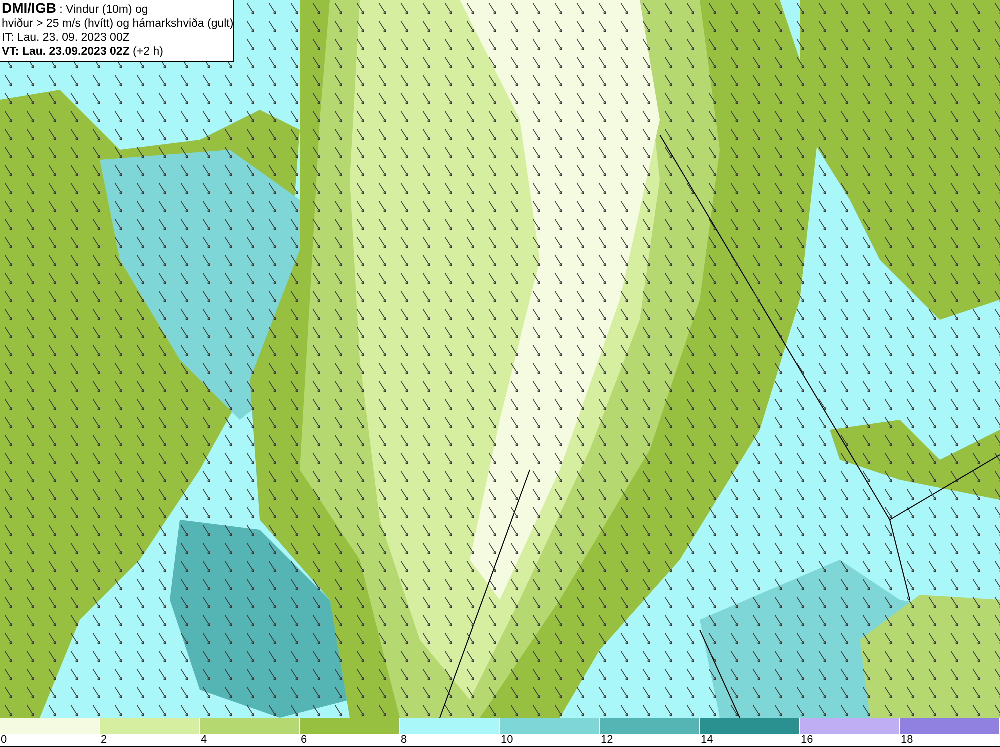  What do you see at coordinates (404, 740) in the screenshot?
I see `scale-tick-label: 8` at bounding box center [404, 740].